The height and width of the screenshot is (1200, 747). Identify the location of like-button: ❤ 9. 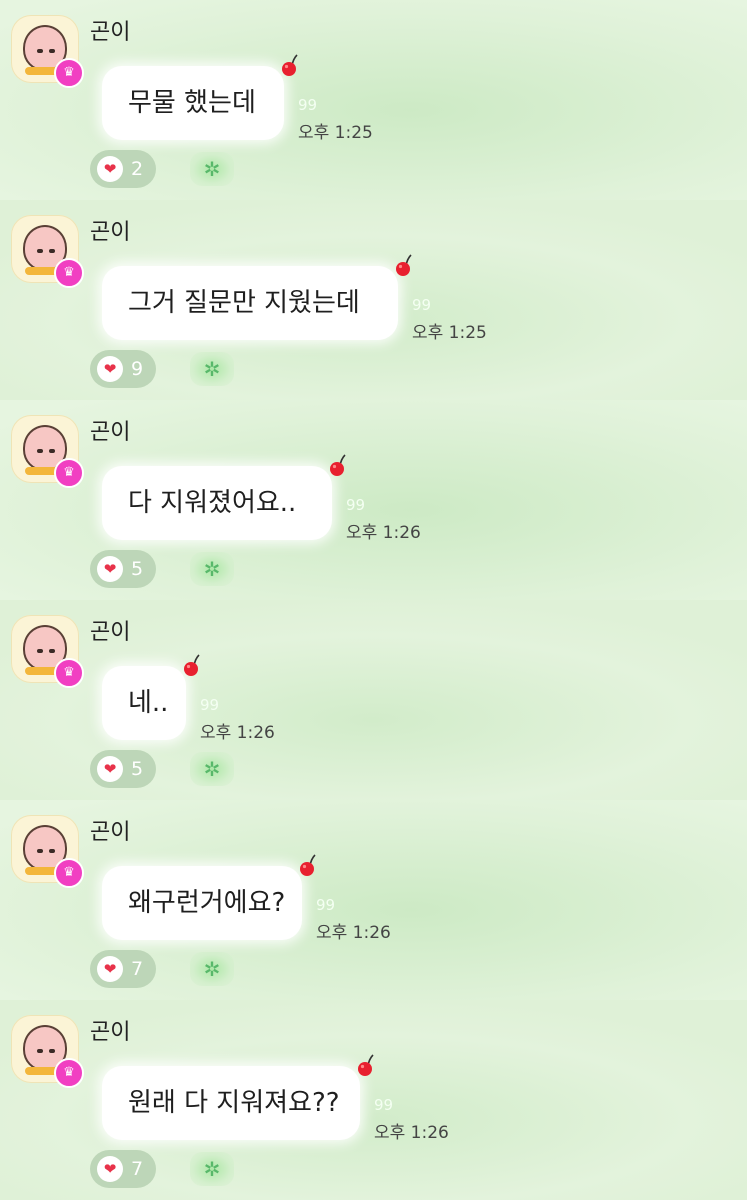
(123, 369).